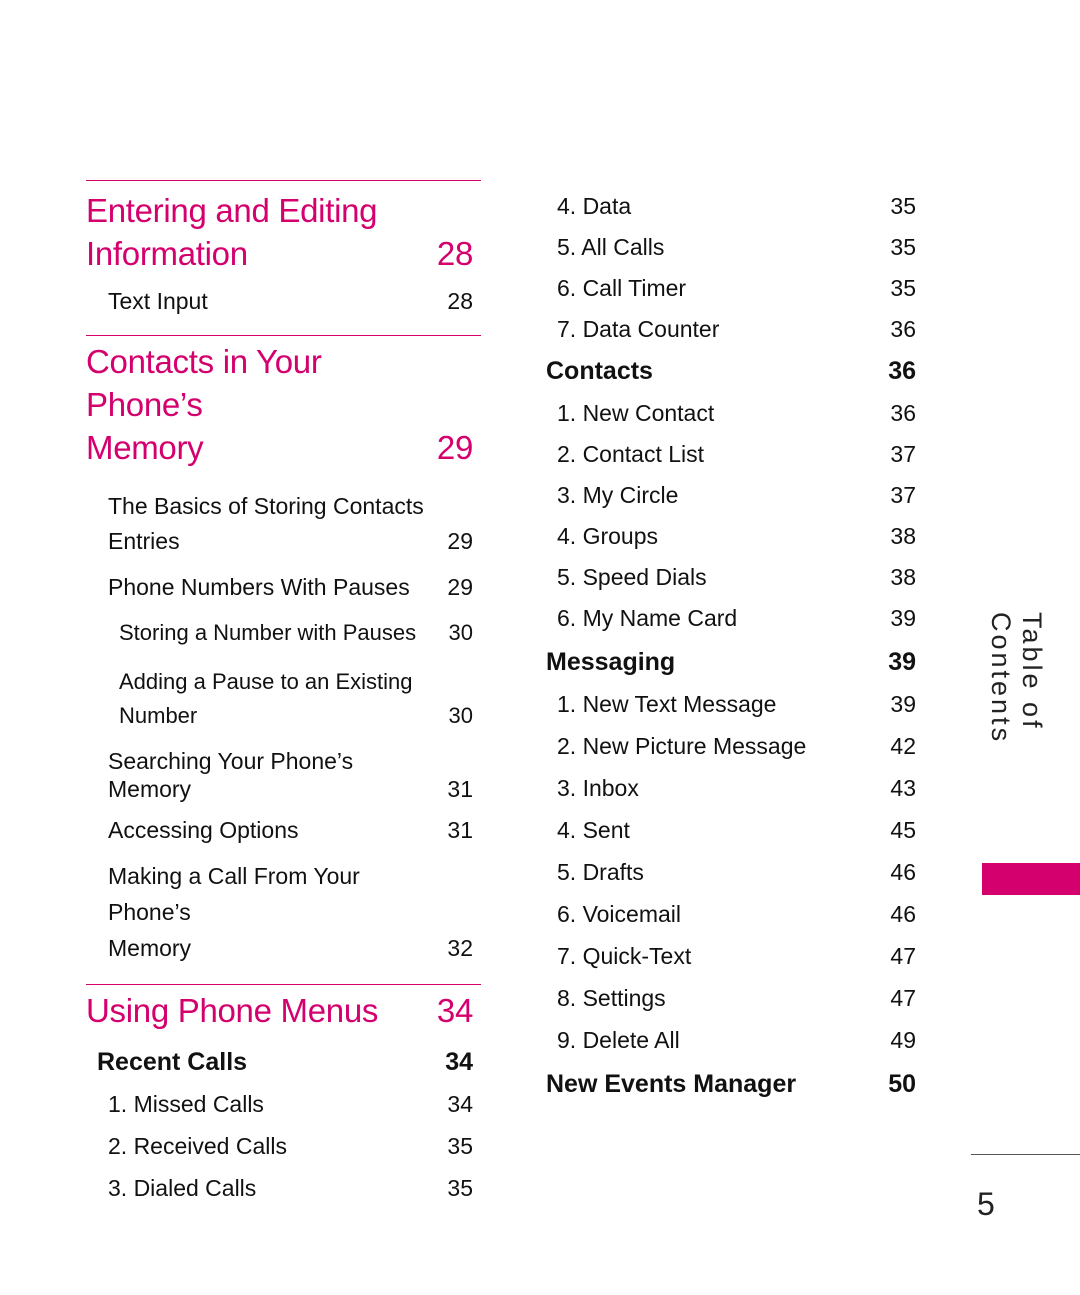  I want to click on section-page: 36, so click(902, 371).